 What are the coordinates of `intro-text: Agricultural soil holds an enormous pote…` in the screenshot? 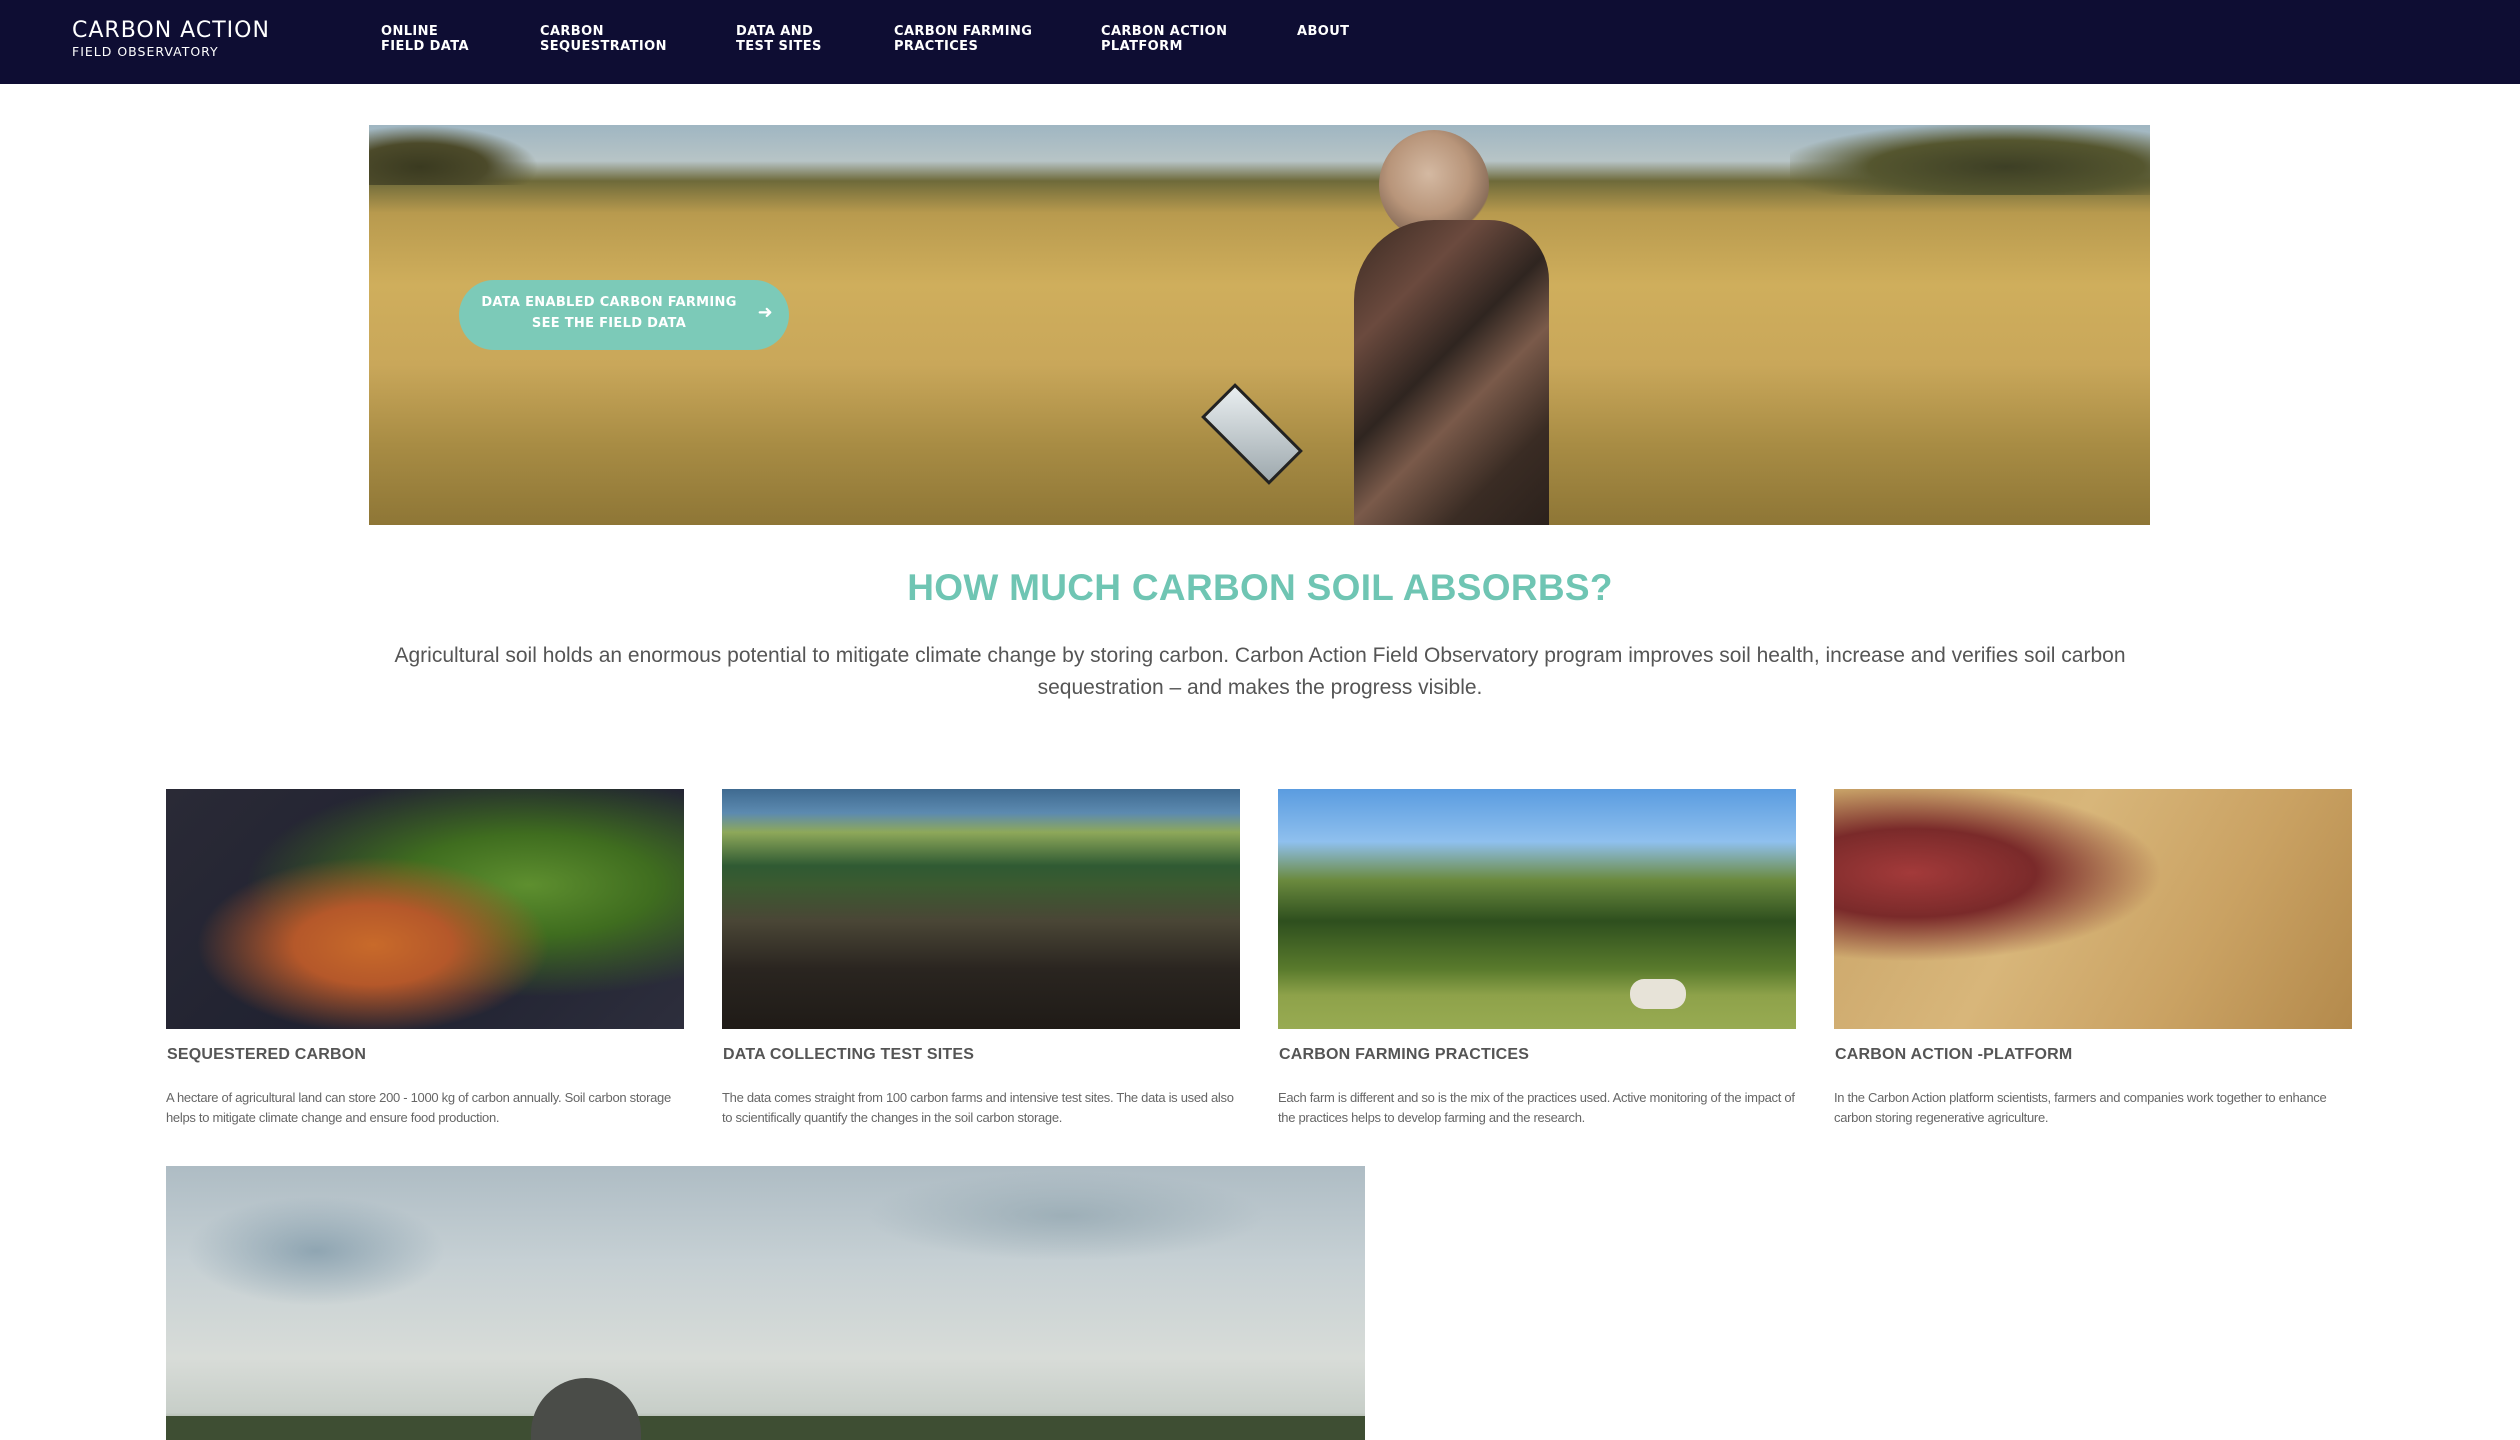 It's located at (1260, 671).